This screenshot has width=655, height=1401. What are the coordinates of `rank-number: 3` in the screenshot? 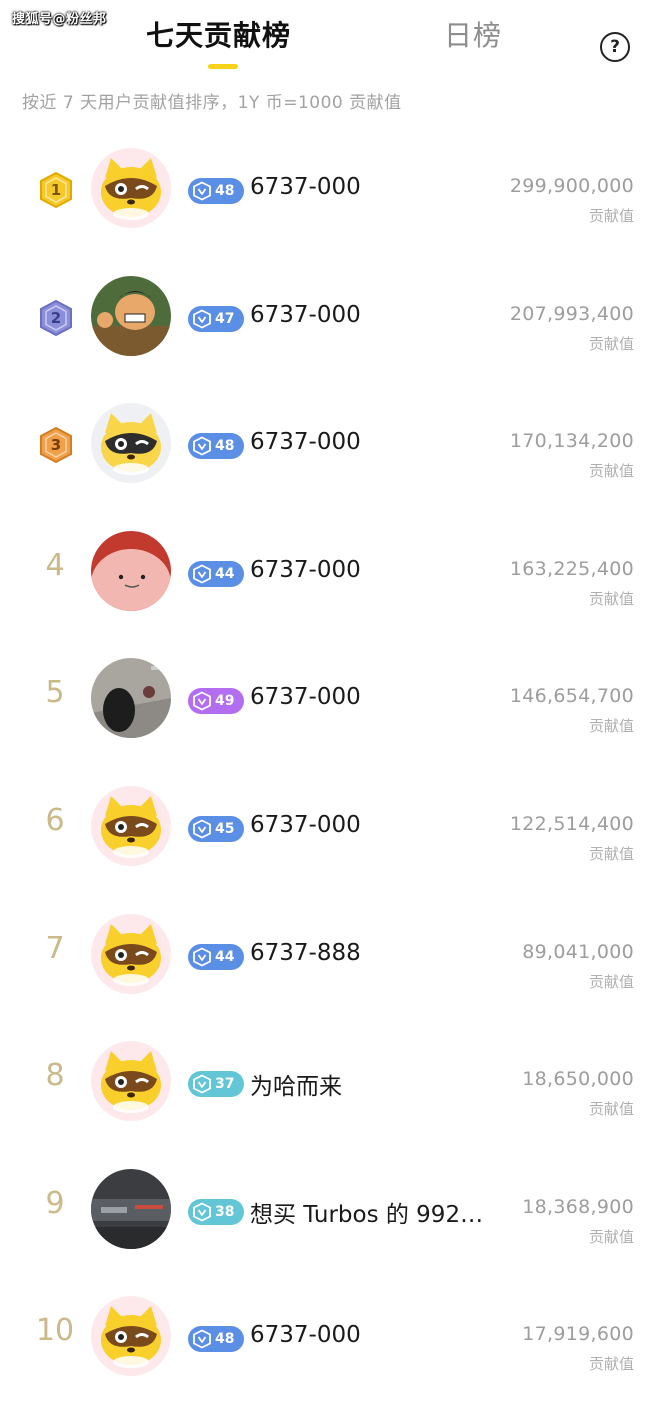 It's located at (56, 445).